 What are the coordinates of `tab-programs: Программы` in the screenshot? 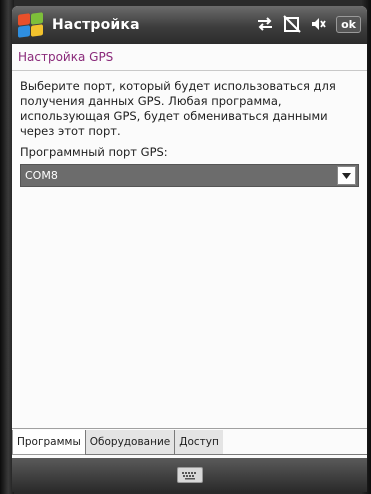 It's located at (49, 442).